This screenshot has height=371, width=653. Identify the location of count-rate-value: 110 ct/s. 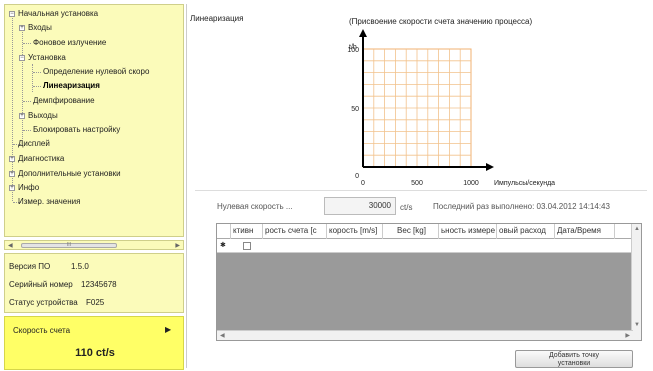
(95, 353).